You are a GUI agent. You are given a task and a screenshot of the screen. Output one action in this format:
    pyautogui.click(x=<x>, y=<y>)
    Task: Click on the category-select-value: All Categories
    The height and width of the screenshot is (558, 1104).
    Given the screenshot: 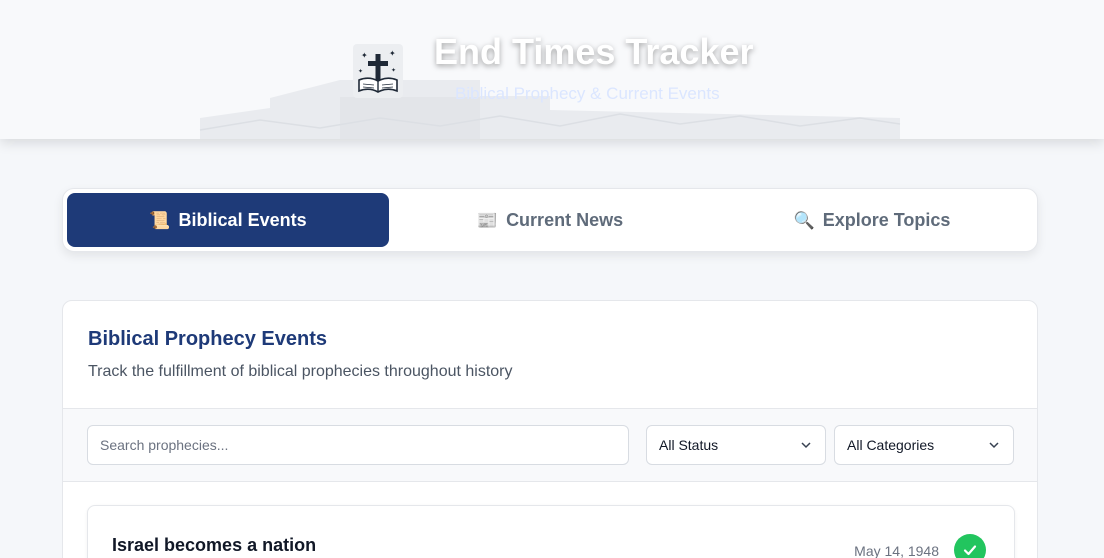 What is the action you would take?
    pyautogui.click(x=891, y=445)
    